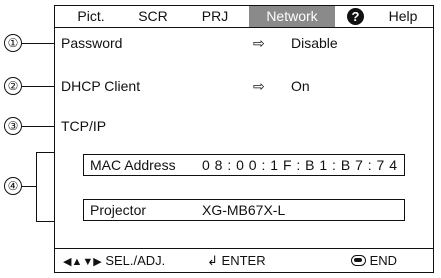  I want to click on tab-network: Network, so click(292, 16).